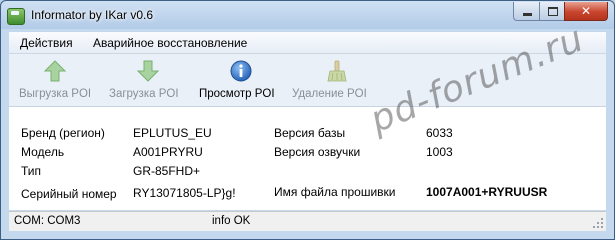 Image resolution: width=615 pixels, height=240 pixels. Describe the element at coordinates (439, 133) in the screenshot. I see `database-version-value: 6033` at that location.